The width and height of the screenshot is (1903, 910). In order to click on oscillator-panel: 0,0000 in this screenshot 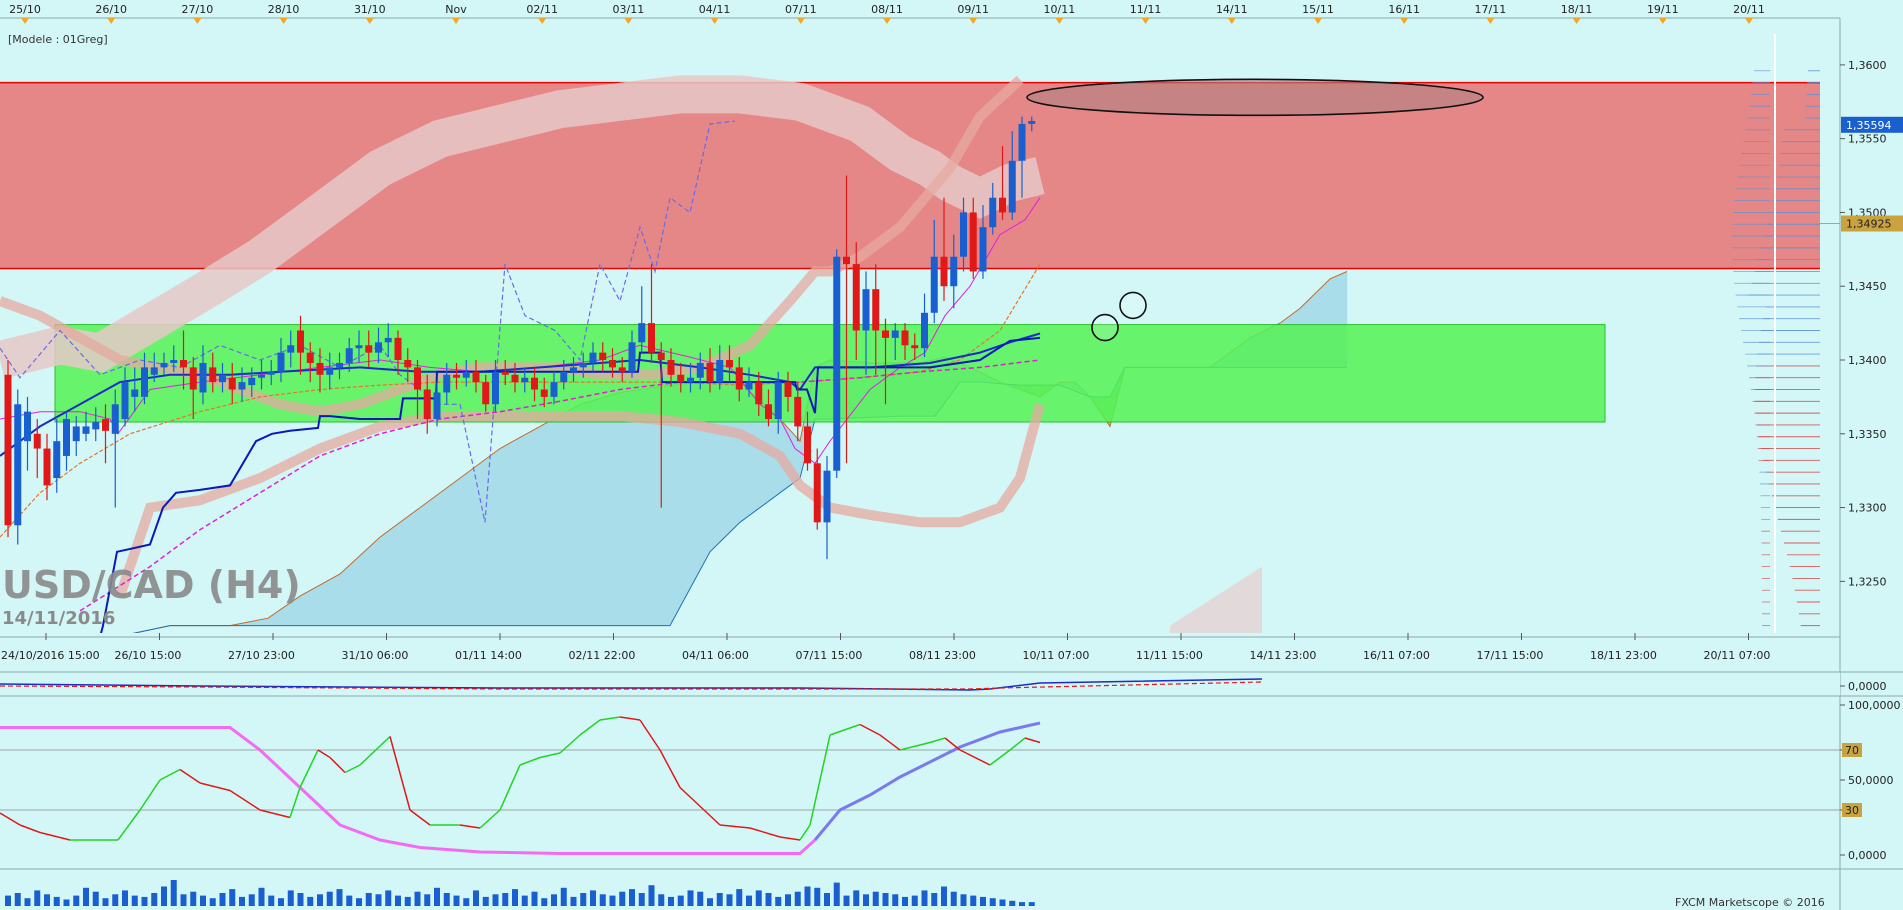, I will do `click(951, 684)`.